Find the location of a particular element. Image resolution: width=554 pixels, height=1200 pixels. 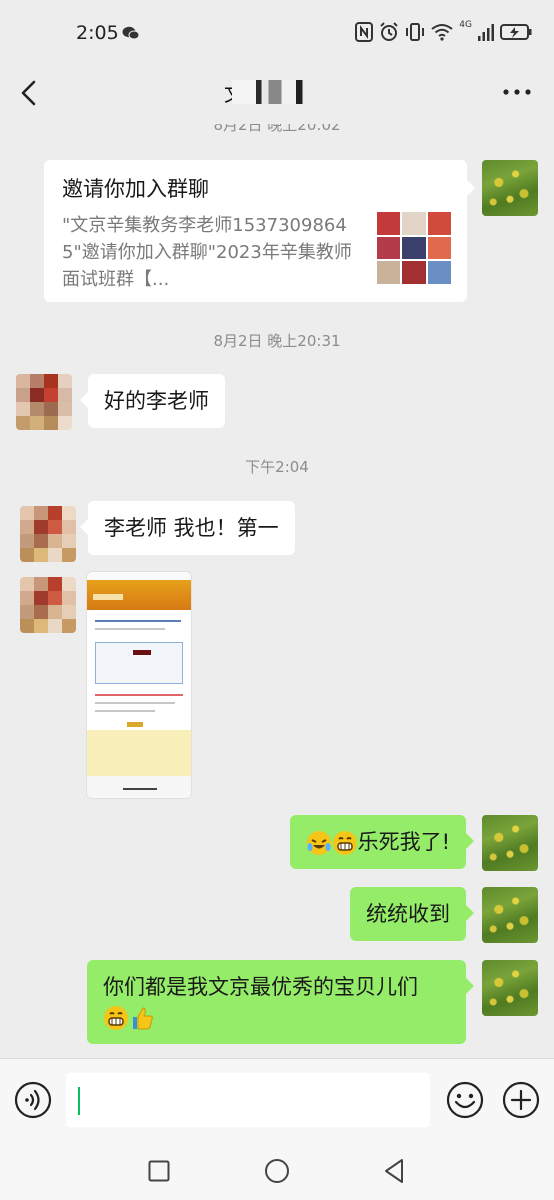

more-dots-icon is located at coordinates (517, 92).